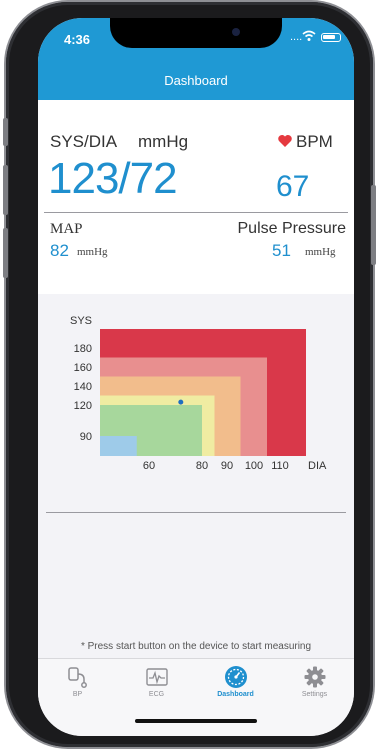 This screenshot has width=379, height=752. I want to click on map-label: MAP, so click(66, 229).